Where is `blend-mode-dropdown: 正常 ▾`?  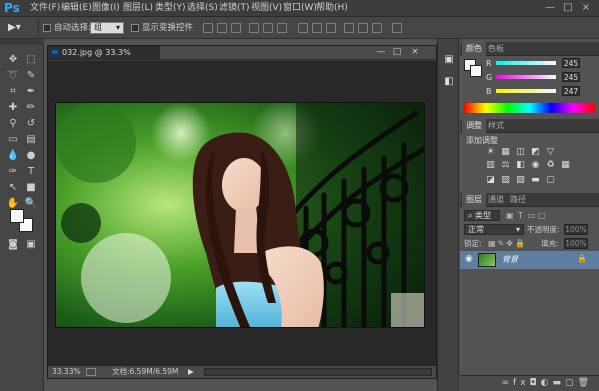
blend-mode-dropdown: 正常 ▾ is located at coordinates (494, 229).